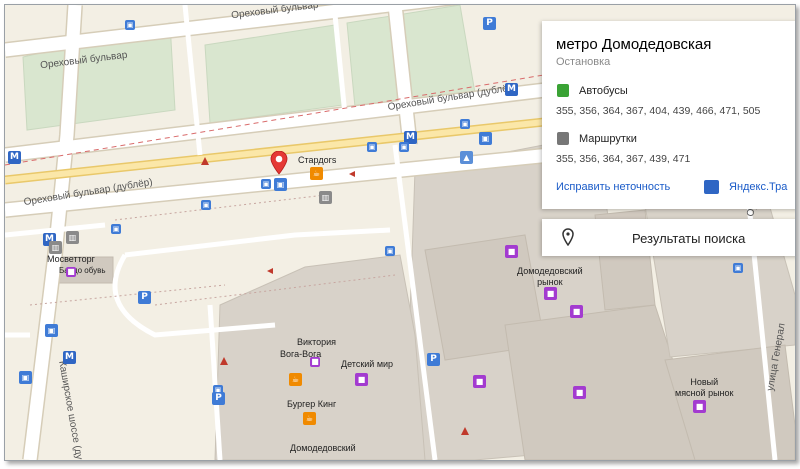 Image resolution: width=800 pixels, height=469 pixels. What do you see at coordinates (563, 90) in the screenshot?
I see `bus-icon` at bounding box center [563, 90].